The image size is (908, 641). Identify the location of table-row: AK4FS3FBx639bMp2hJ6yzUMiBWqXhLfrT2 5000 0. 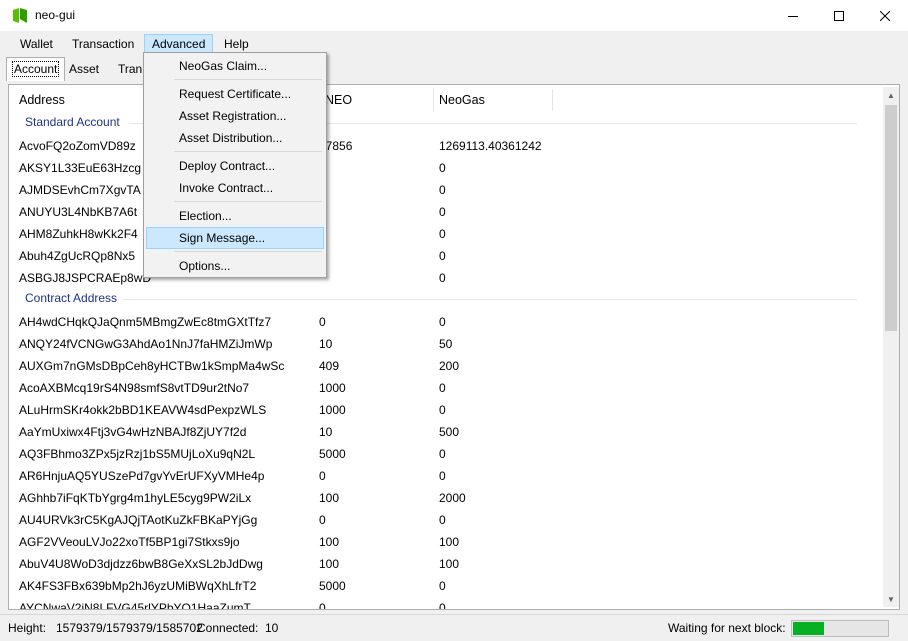
(441, 586).